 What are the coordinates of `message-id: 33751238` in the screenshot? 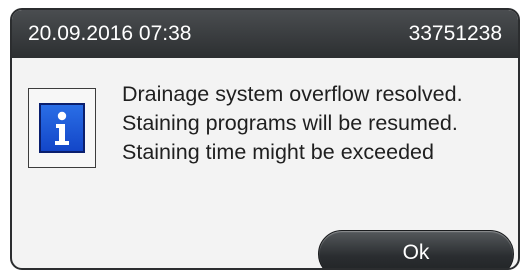 It's located at (455, 33).